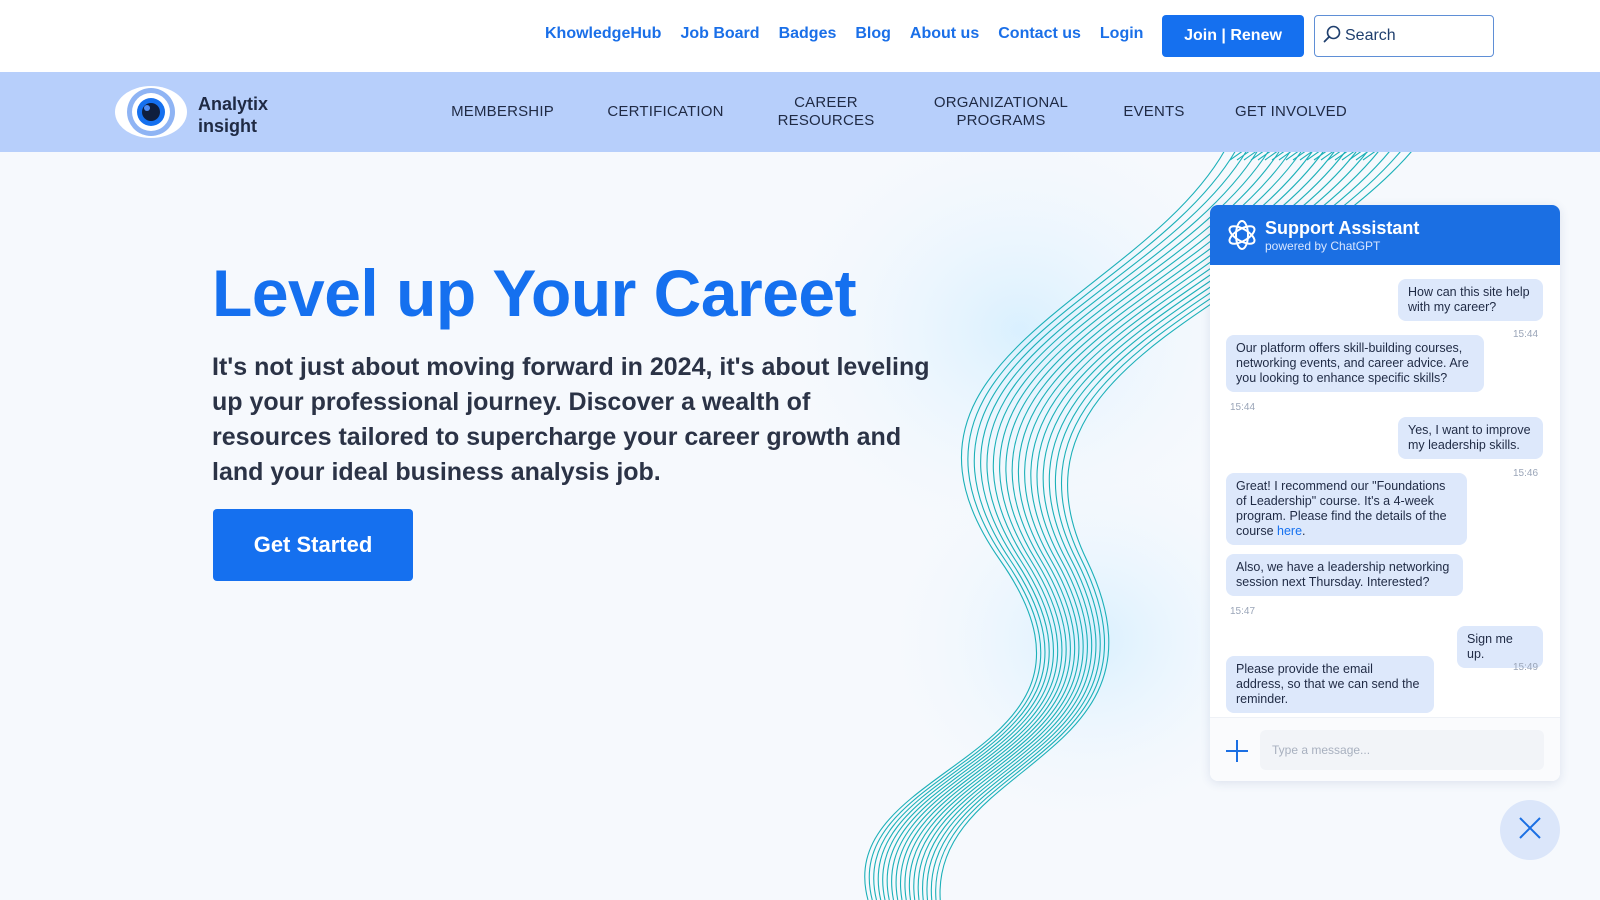 The width and height of the screenshot is (1600, 900). I want to click on link-job-board: Job Board, so click(719, 34).